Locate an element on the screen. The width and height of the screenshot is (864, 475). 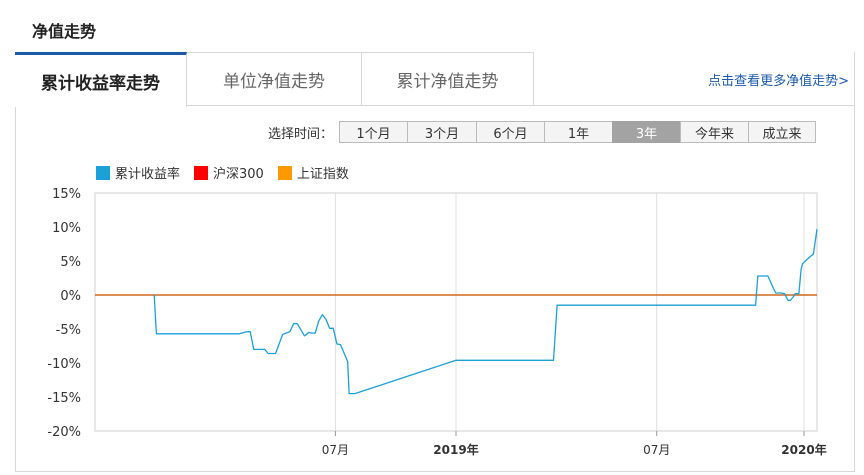
y-tick-label: -5% is located at coordinates (68, 330).